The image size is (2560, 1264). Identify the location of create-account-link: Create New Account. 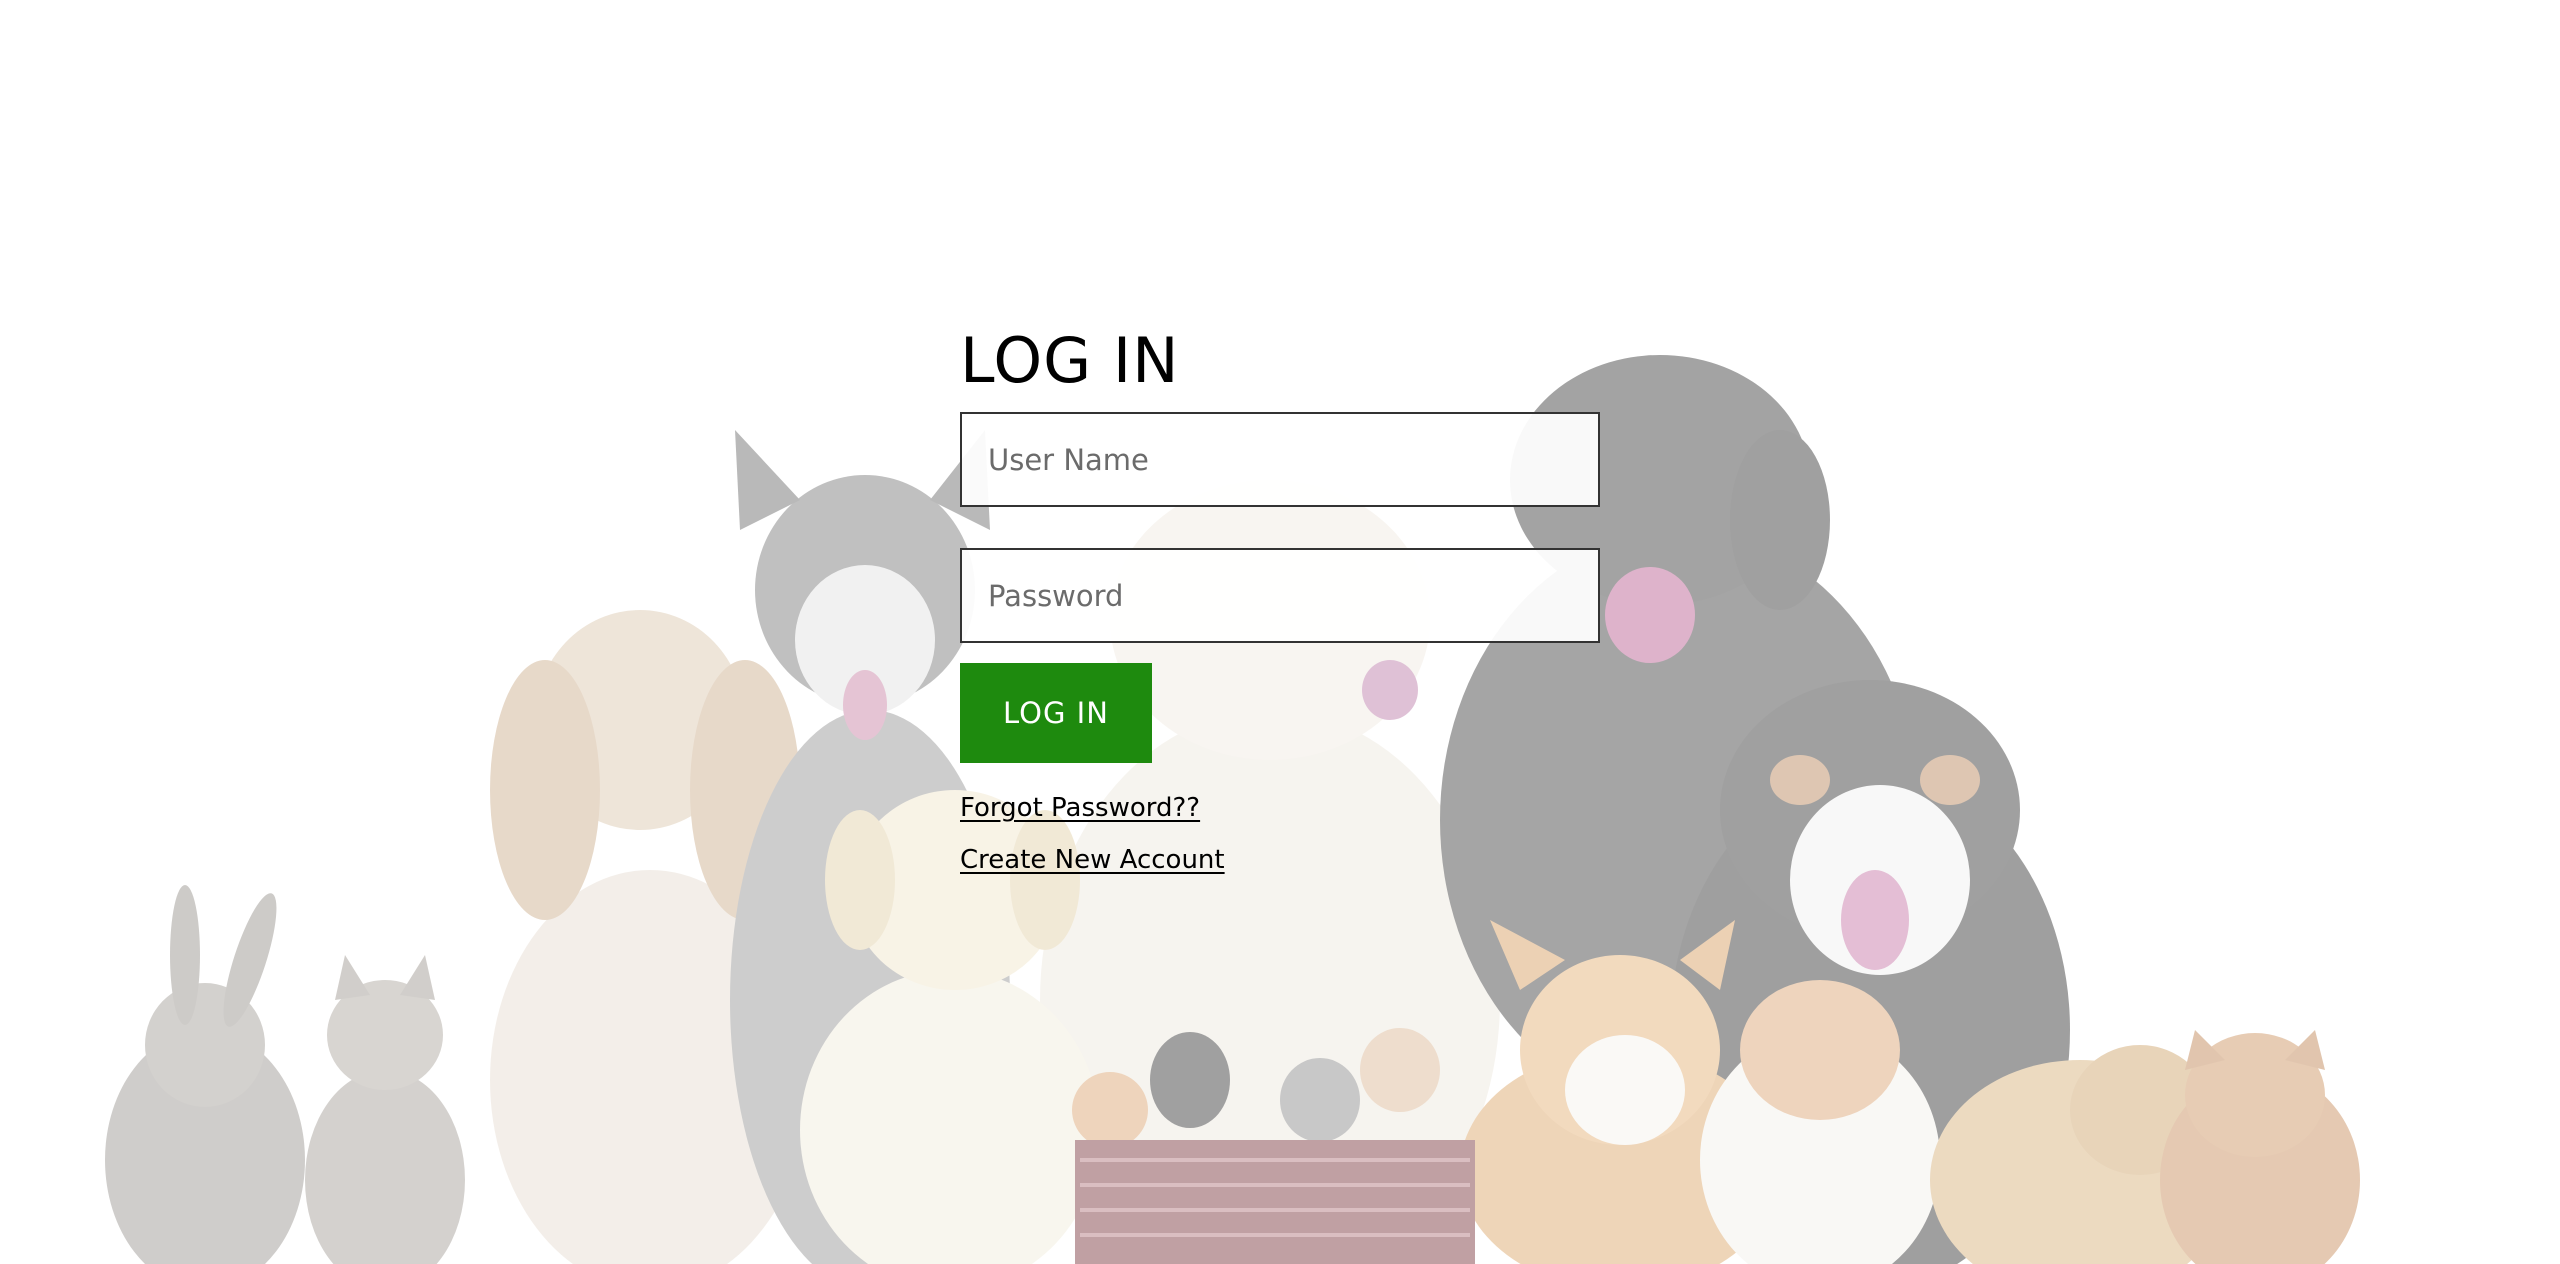
(1092, 860).